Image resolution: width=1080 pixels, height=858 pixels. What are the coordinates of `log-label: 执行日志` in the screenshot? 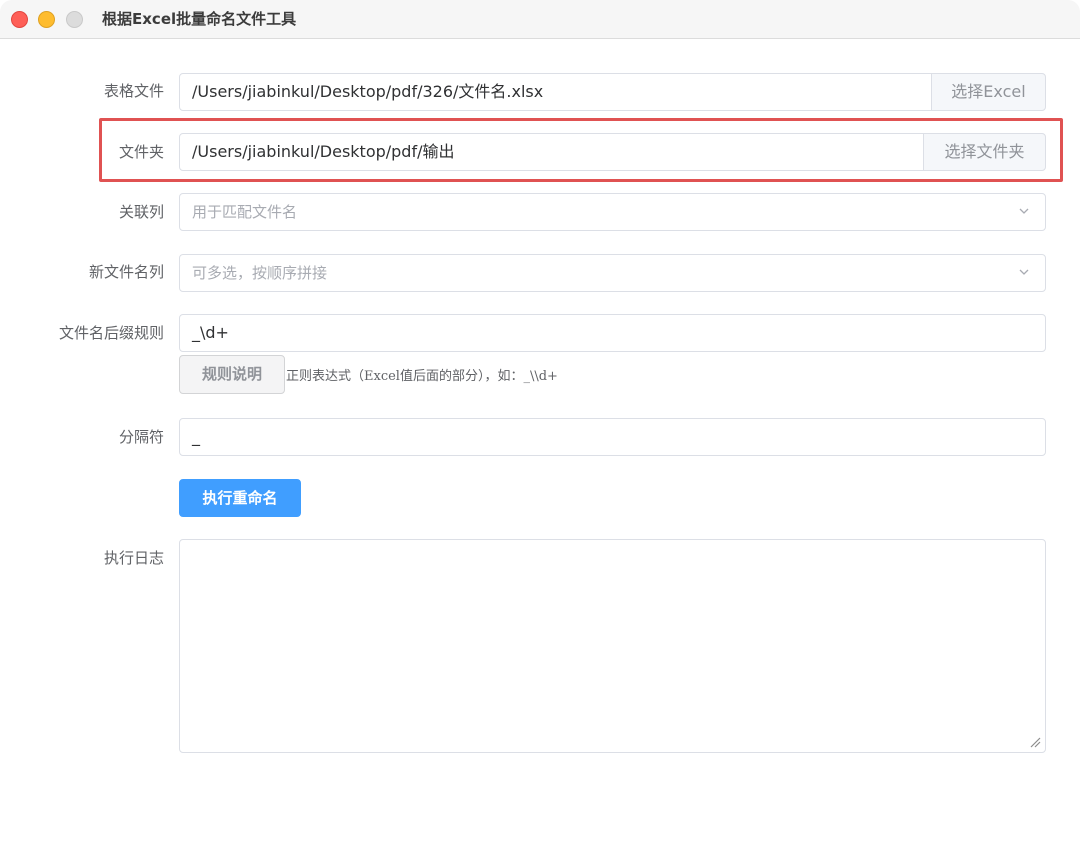 It's located at (133, 558).